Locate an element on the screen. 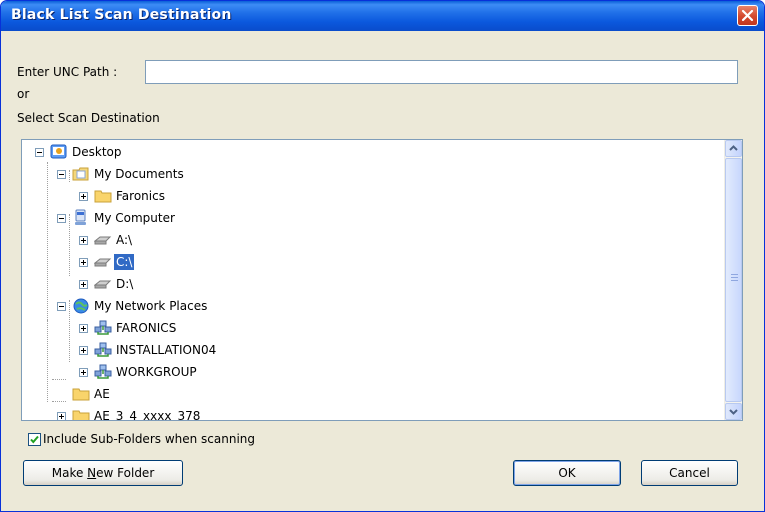  scroll-thumb is located at coordinates (733, 280).